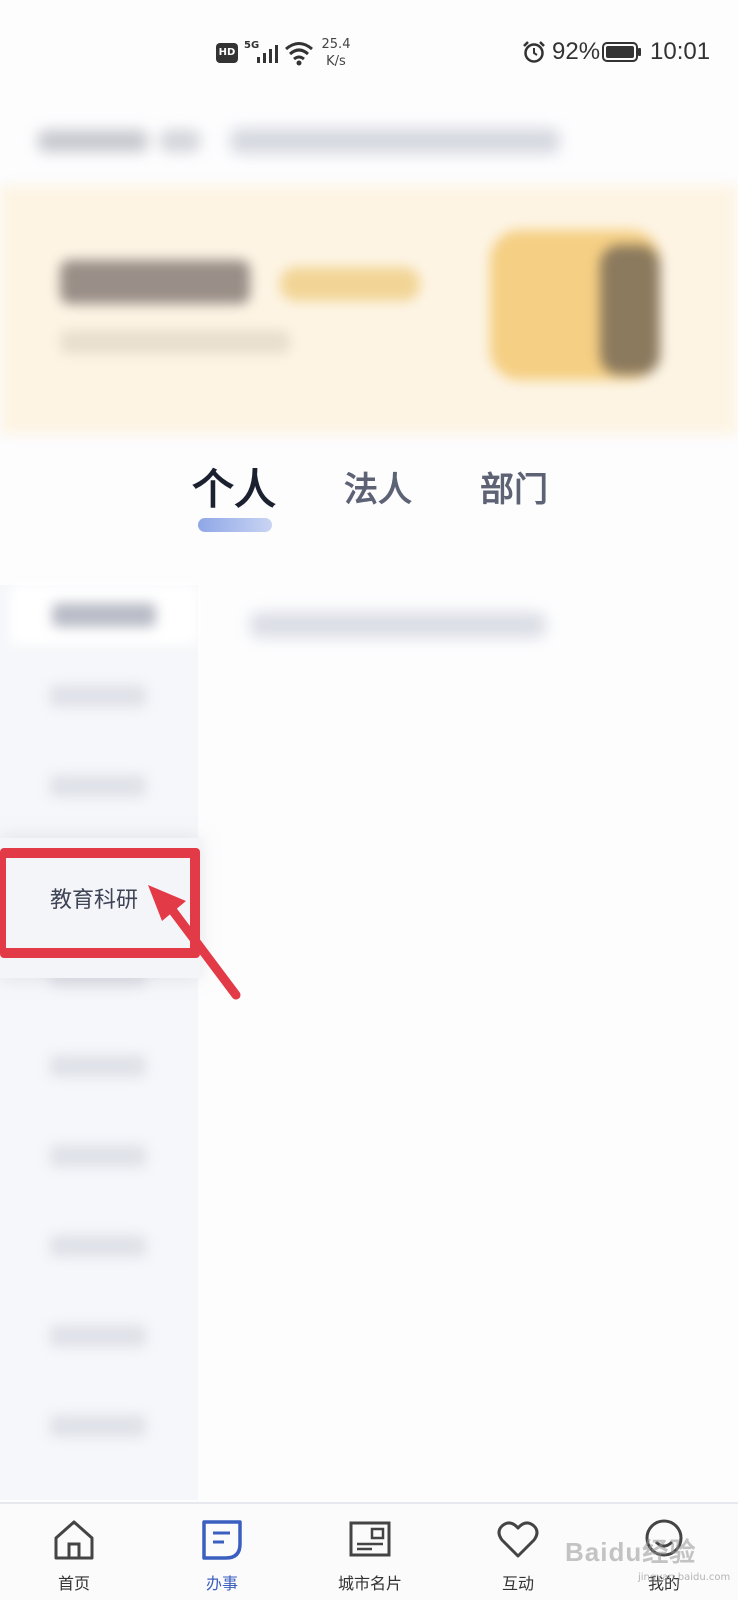 This screenshot has height=1600, width=738. What do you see at coordinates (398, 625) in the screenshot?
I see `content-header-blur` at bounding box center [398, 625].